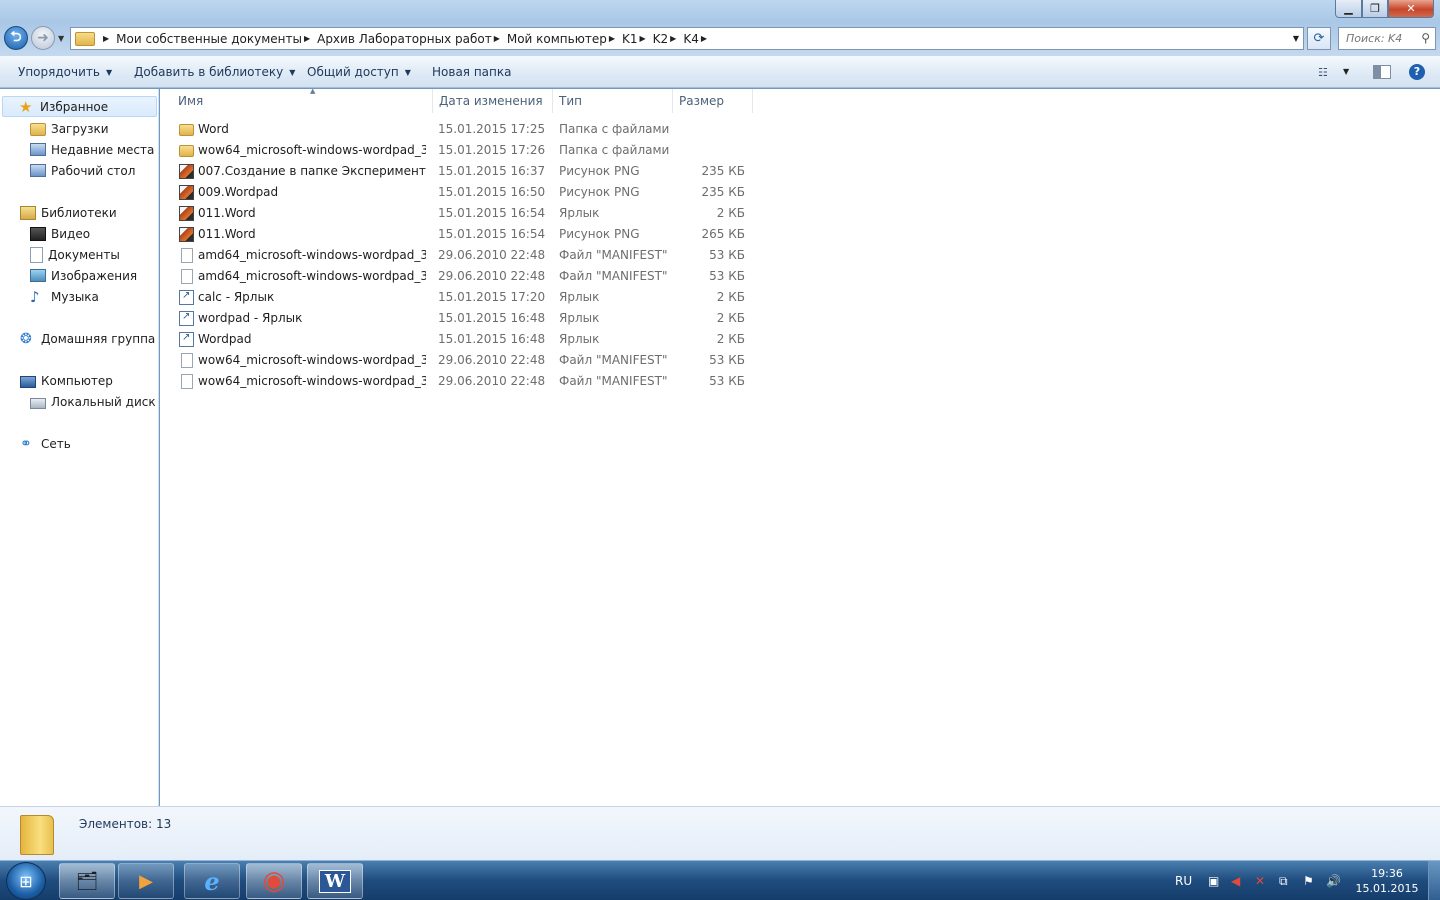 This screenshot has height=900, width=1440. What do you see at coordinates (492, 297) in the screenshot?
I see `file-date: 15.01.2015 17:20` at bounding box center [492, 297].